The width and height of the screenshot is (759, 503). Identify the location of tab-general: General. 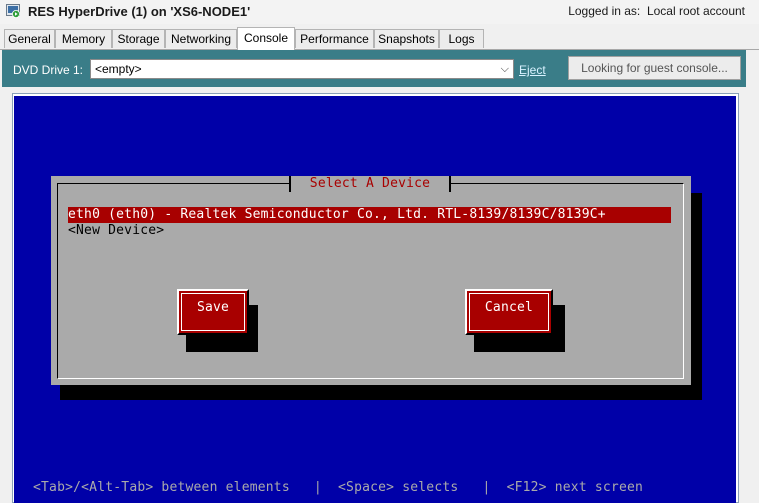
(29, 38).